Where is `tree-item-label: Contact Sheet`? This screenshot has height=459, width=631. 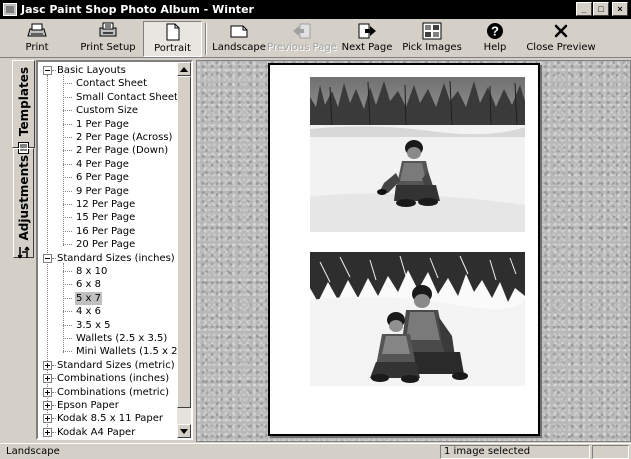
tree-item-label: Contact Sheet is located at coordinates (111, 84).